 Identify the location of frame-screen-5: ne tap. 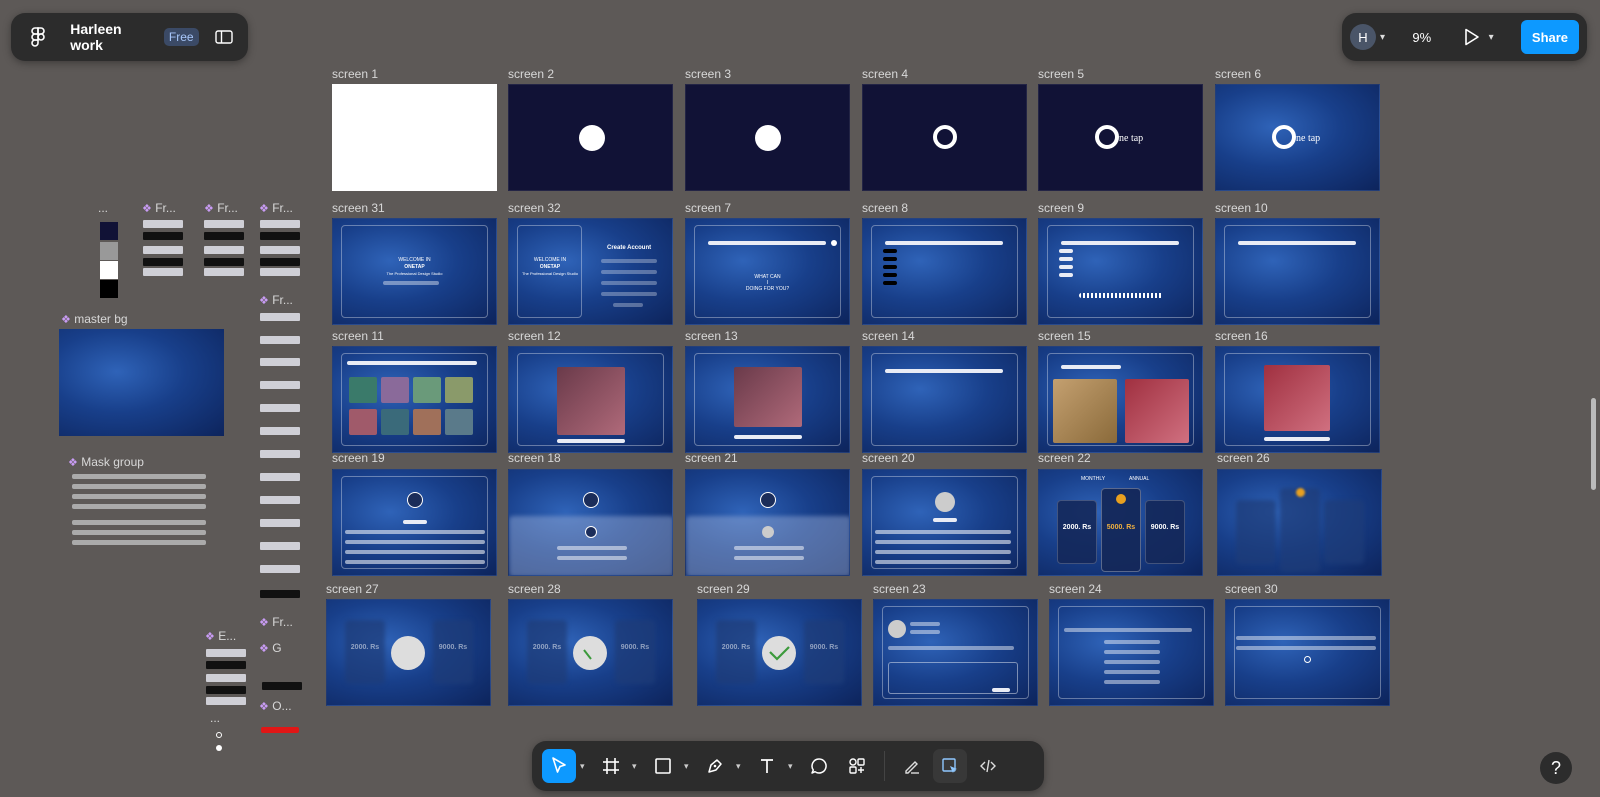
(1120, 137).